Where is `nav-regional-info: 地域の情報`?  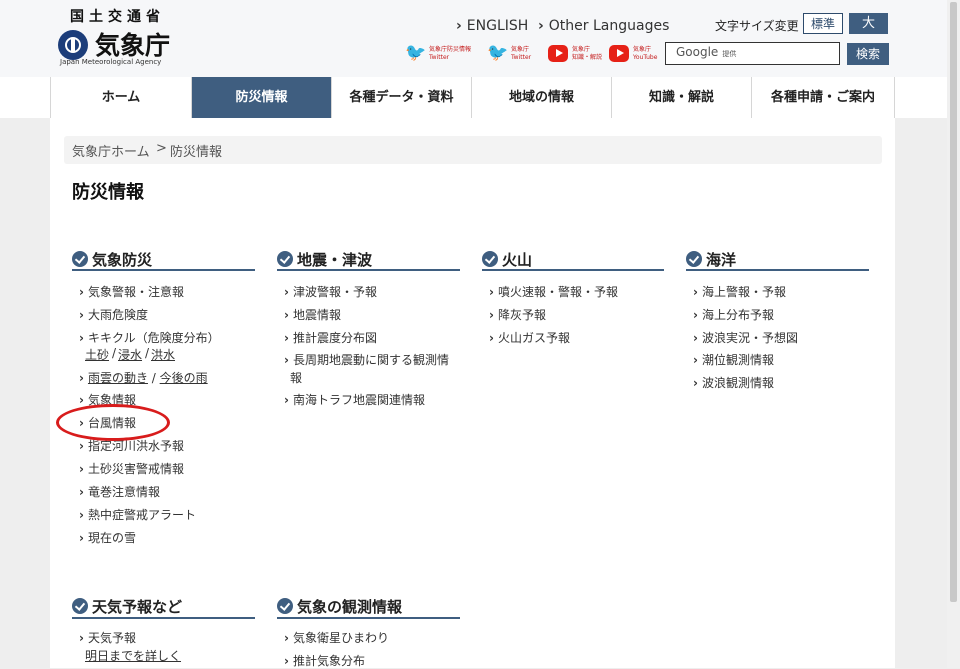
nav-regional-info: 地域の情報 is located at coordinates (541, 97).